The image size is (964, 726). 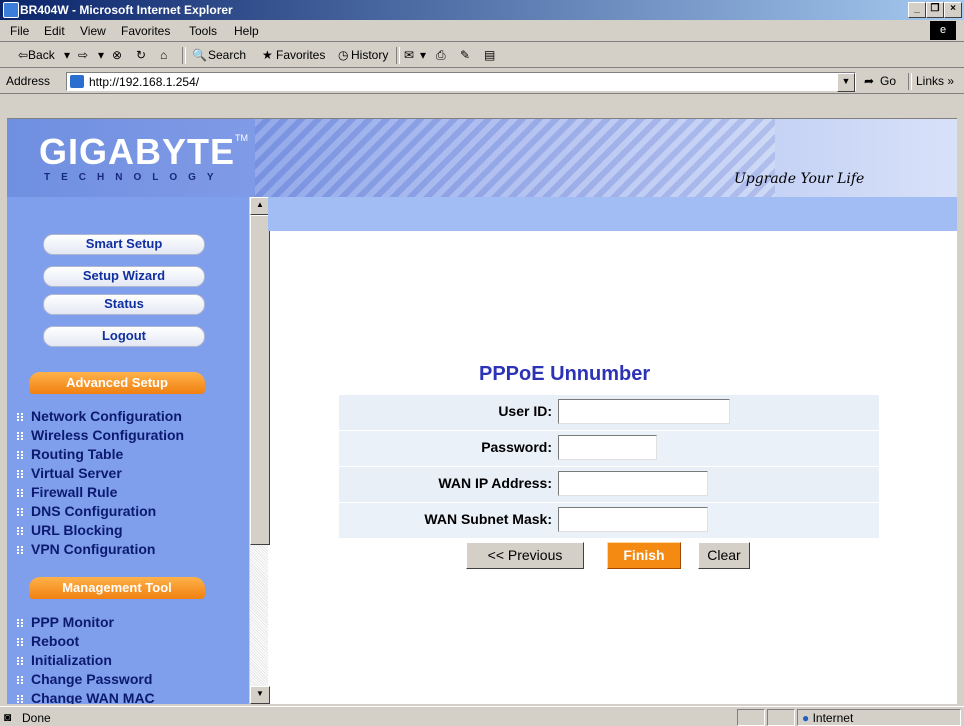 I want to click on wan-subnet-mask-input, so click(x=633, y=519).